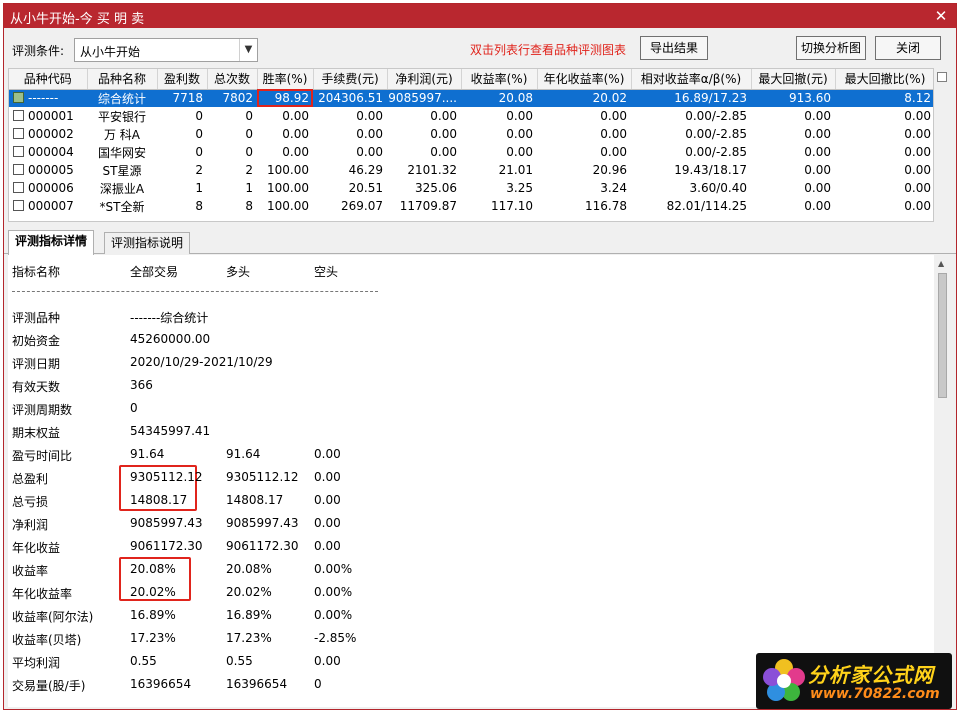 The height and width of the screenshot is (715, 962). What do you see at coordinates (942, 481) in the screenshot?
I see `detail-scrollbar: ▲` at bounding box center [942, 481].